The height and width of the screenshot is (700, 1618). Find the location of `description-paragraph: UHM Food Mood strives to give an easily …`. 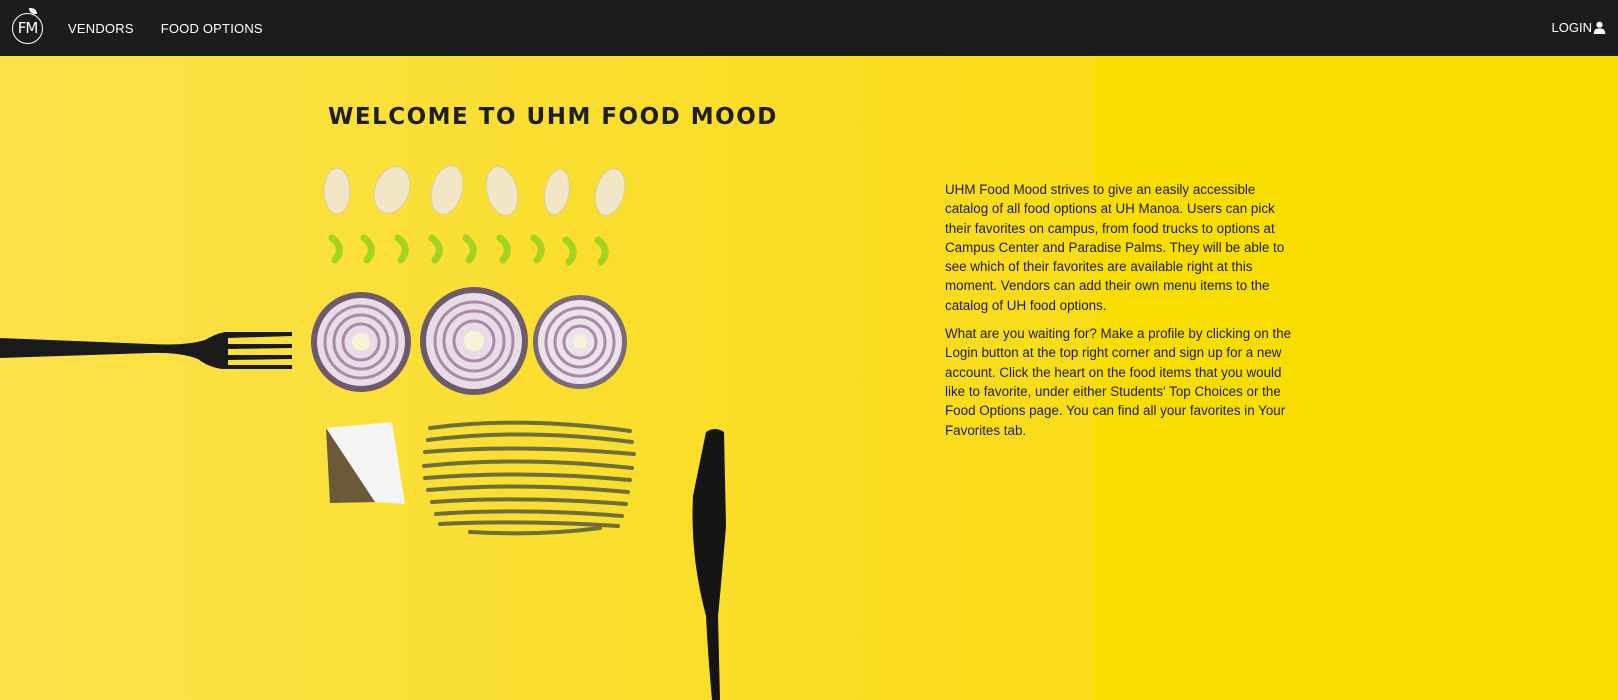

description-paragraph: UHM Food Mood strives to give an easily … is located at coordinates (1115, 247).